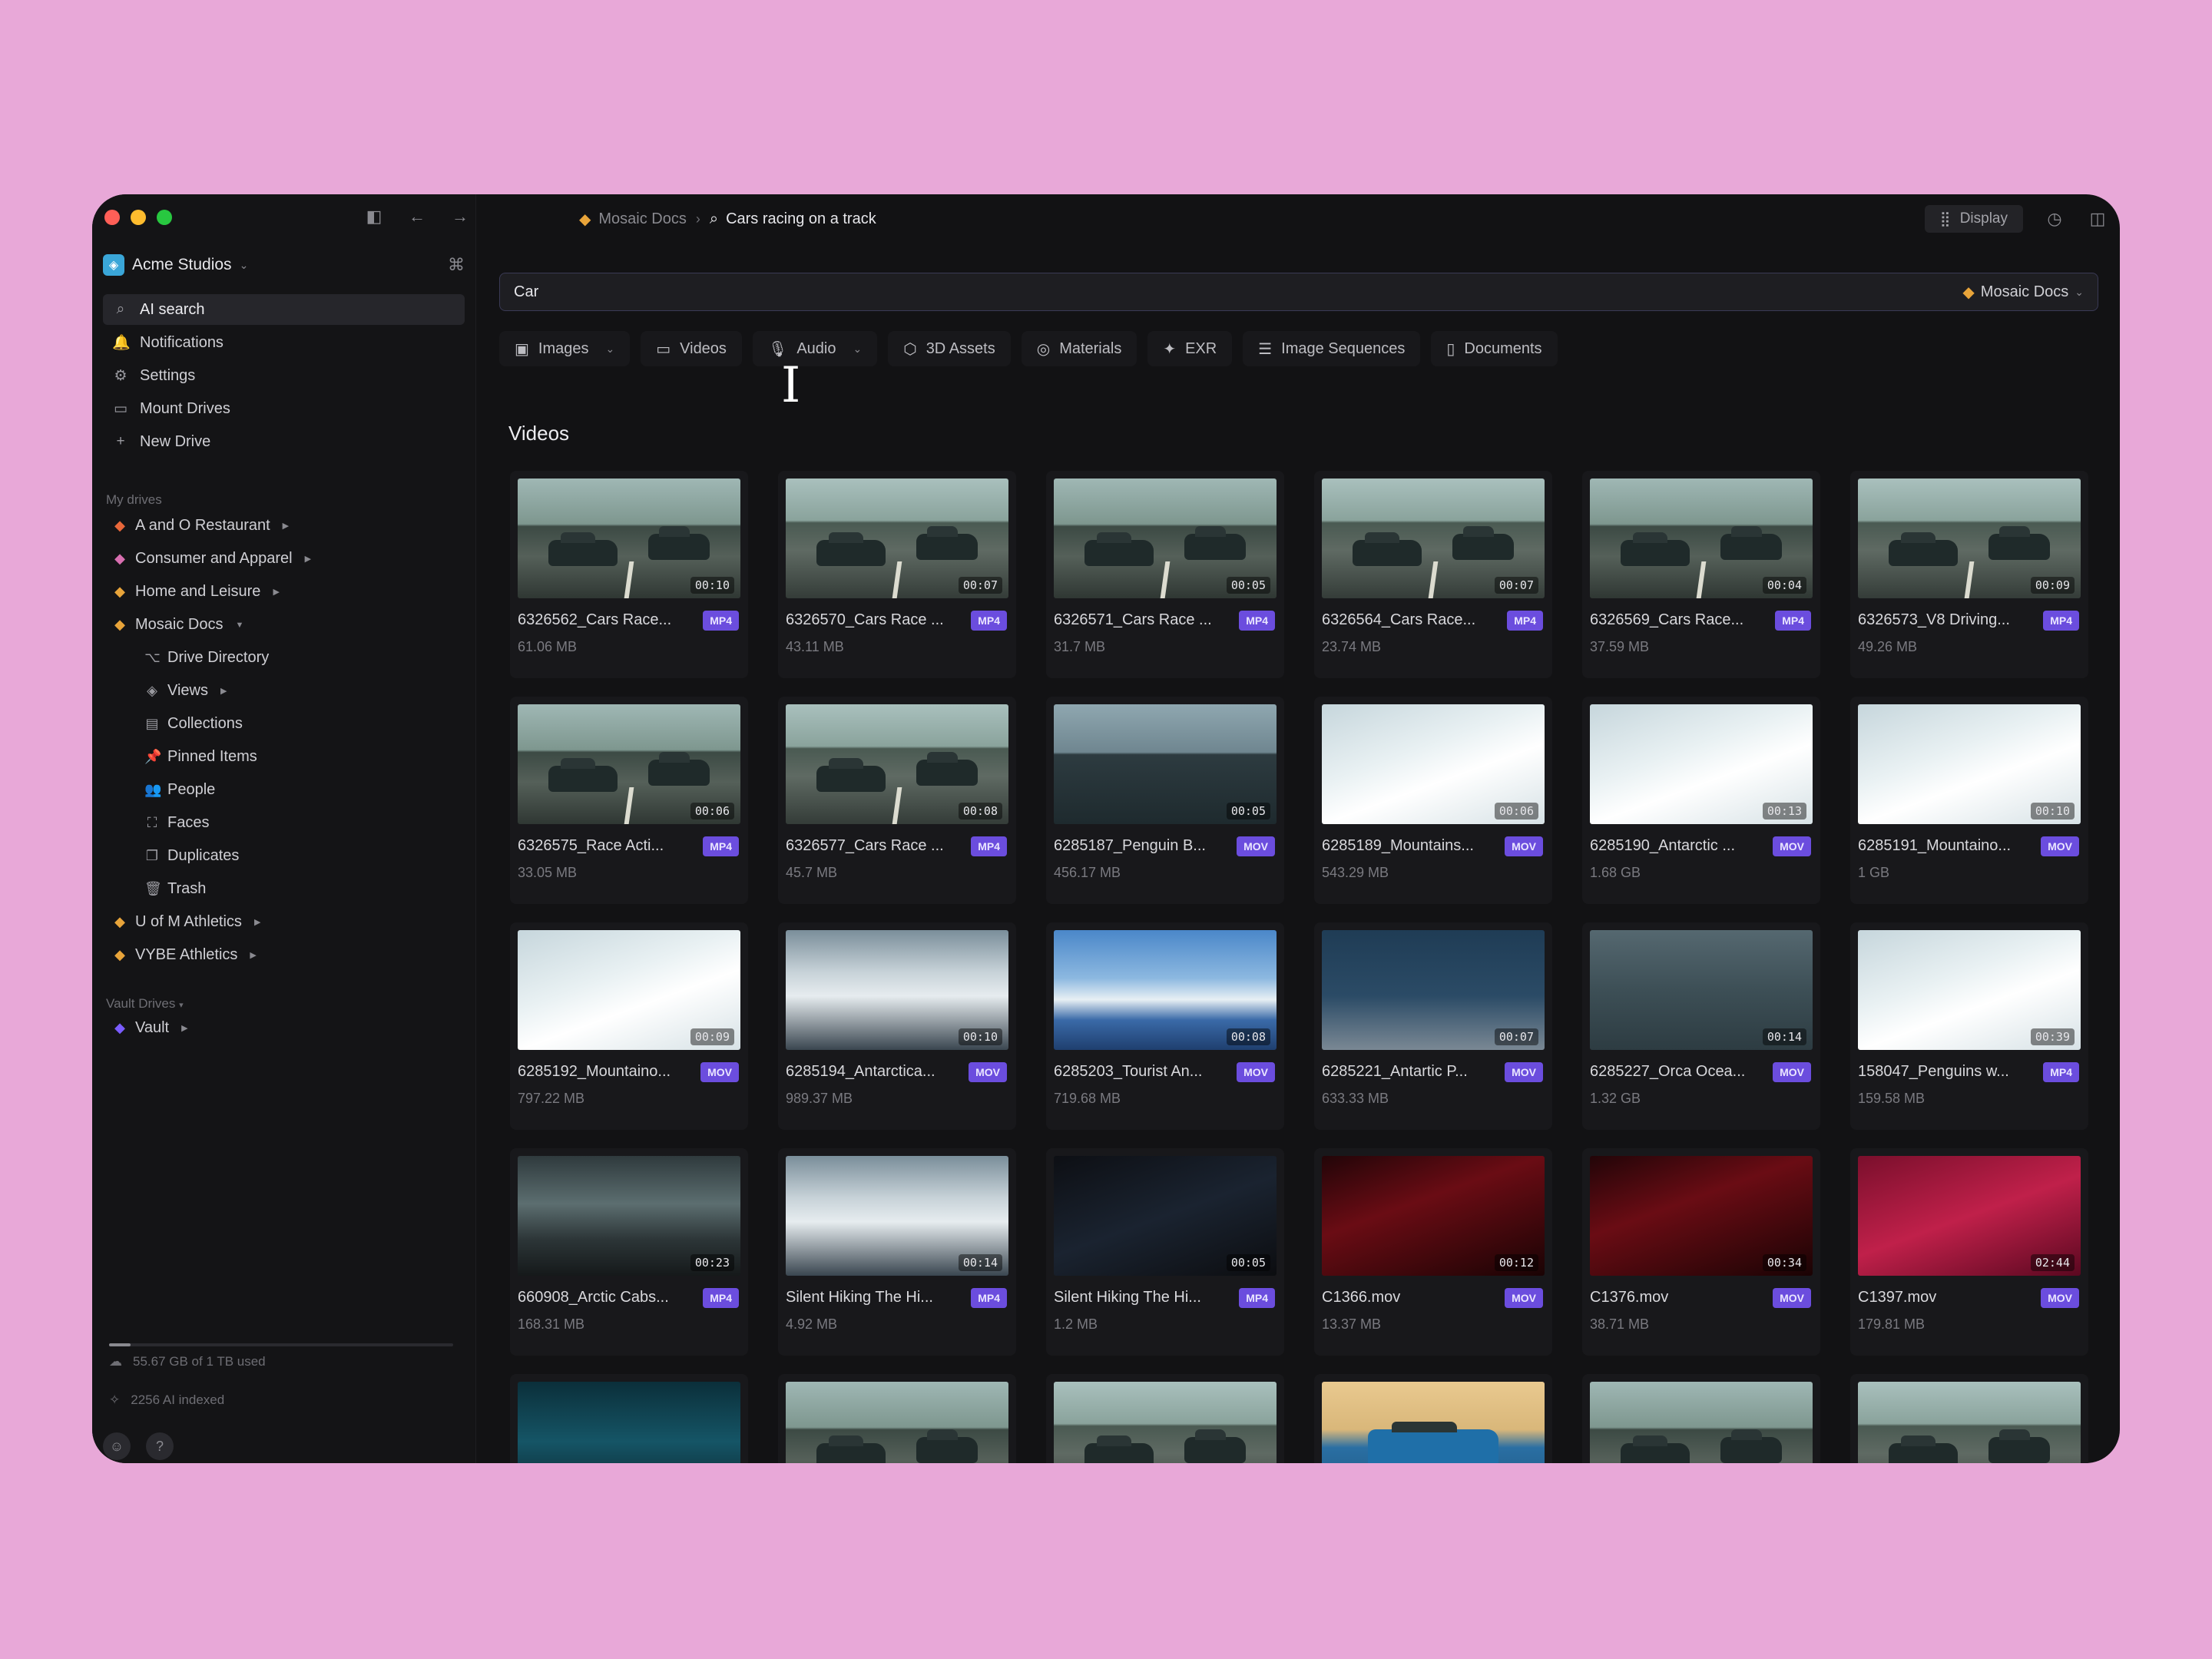 The image size is (2212, 1659). Describe the element at coordinates (2054, 219) in the screenshot. I see `clock-icon: ◷` at that location.